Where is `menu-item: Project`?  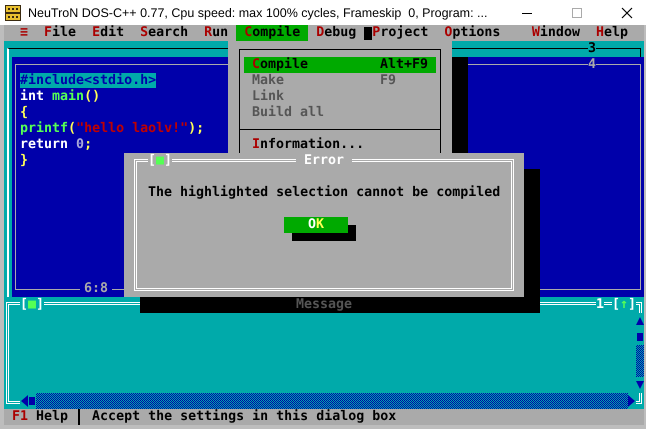 menu-item: Project is located at coordinates (400, 33).